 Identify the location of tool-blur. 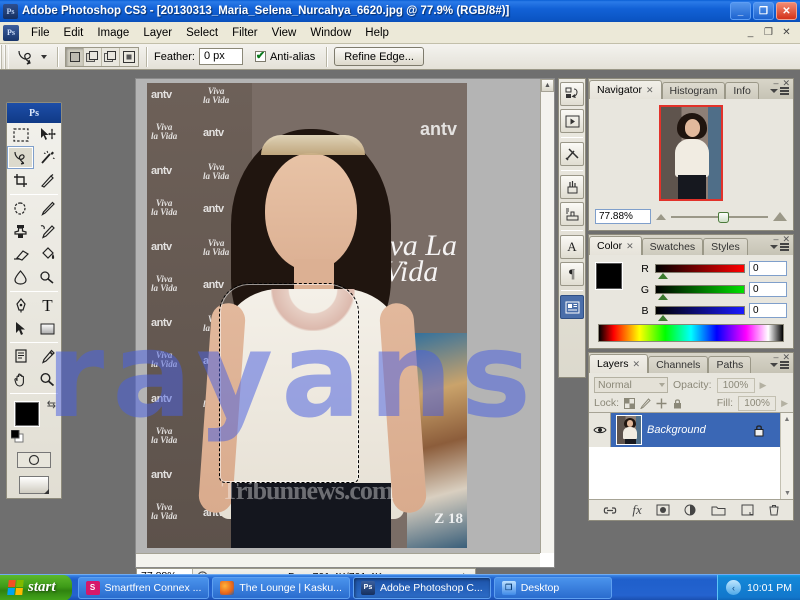
(20, 277).